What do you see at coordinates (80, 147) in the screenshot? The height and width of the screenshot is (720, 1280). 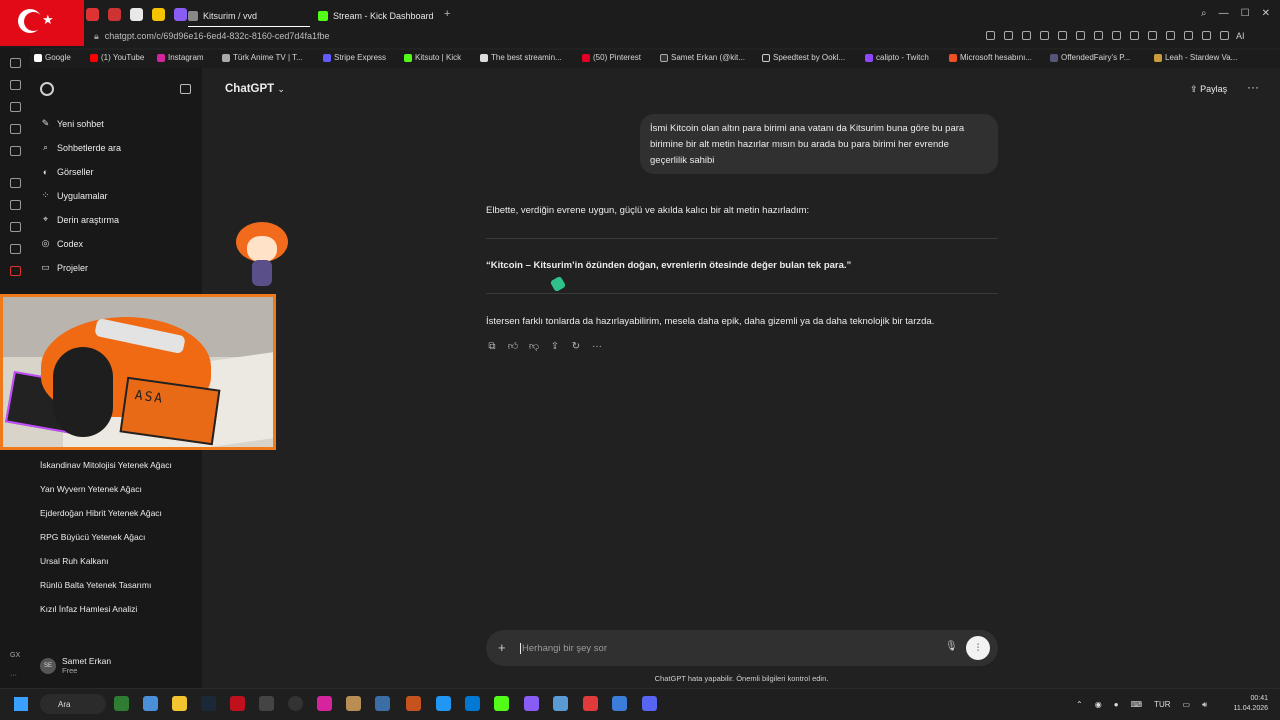 I see `sidebar-item-search-chats: ⌕ Sohbetlerde ara` at bounding box center [80, 147].